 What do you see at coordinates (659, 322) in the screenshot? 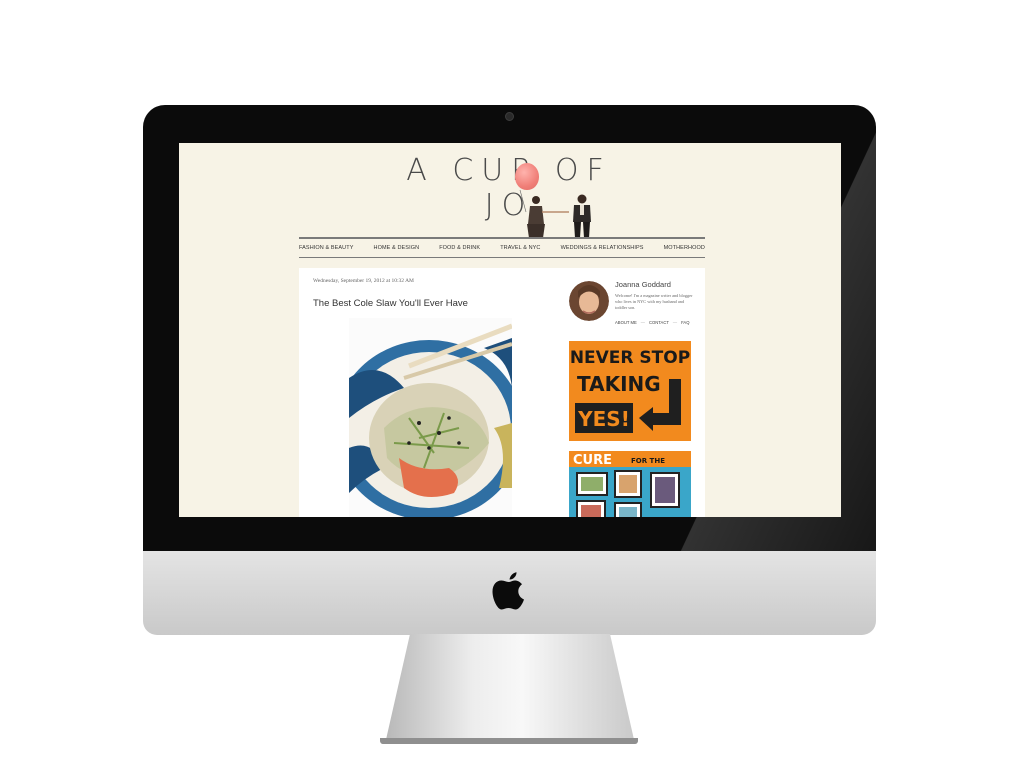
I see `contact-link: CONTACT` at bounding box center [659, 322].